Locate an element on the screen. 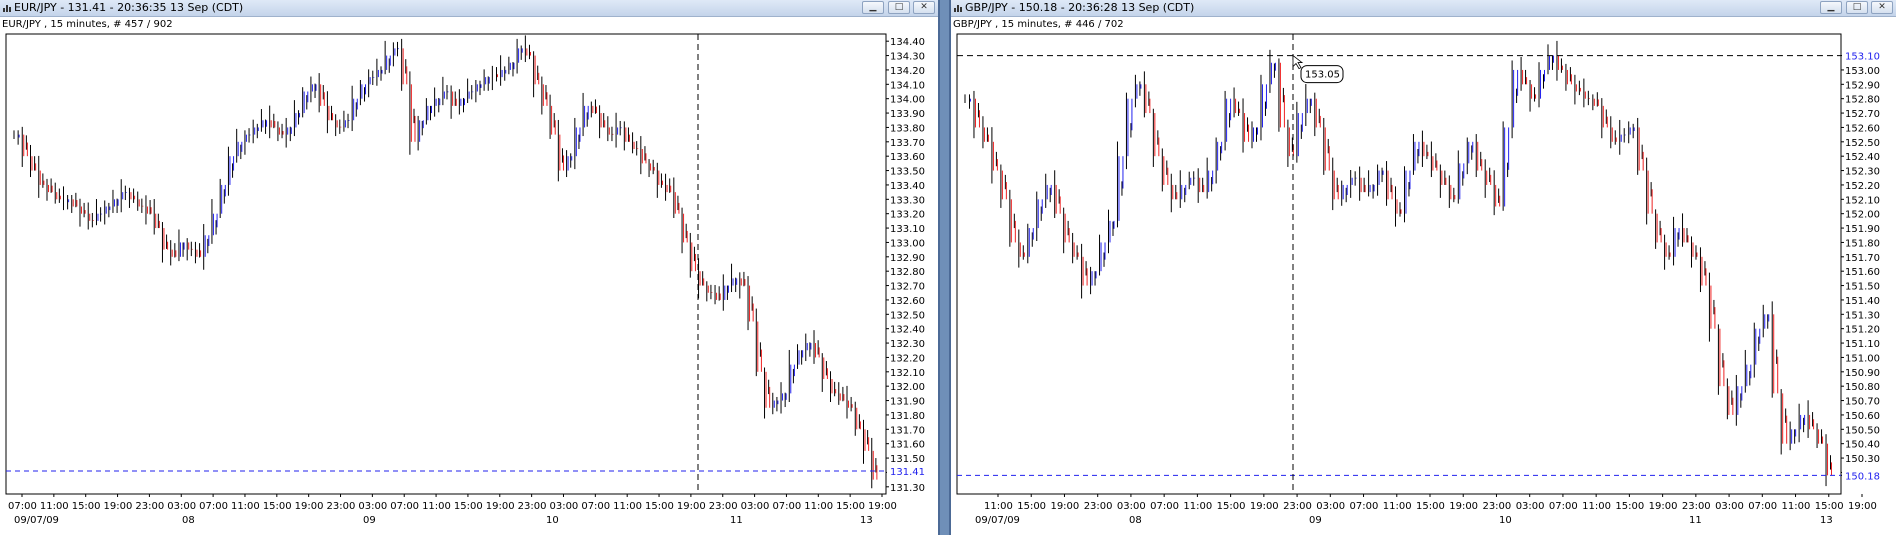  price-tick-label: 132.90 is located at coordinates (907, 258).